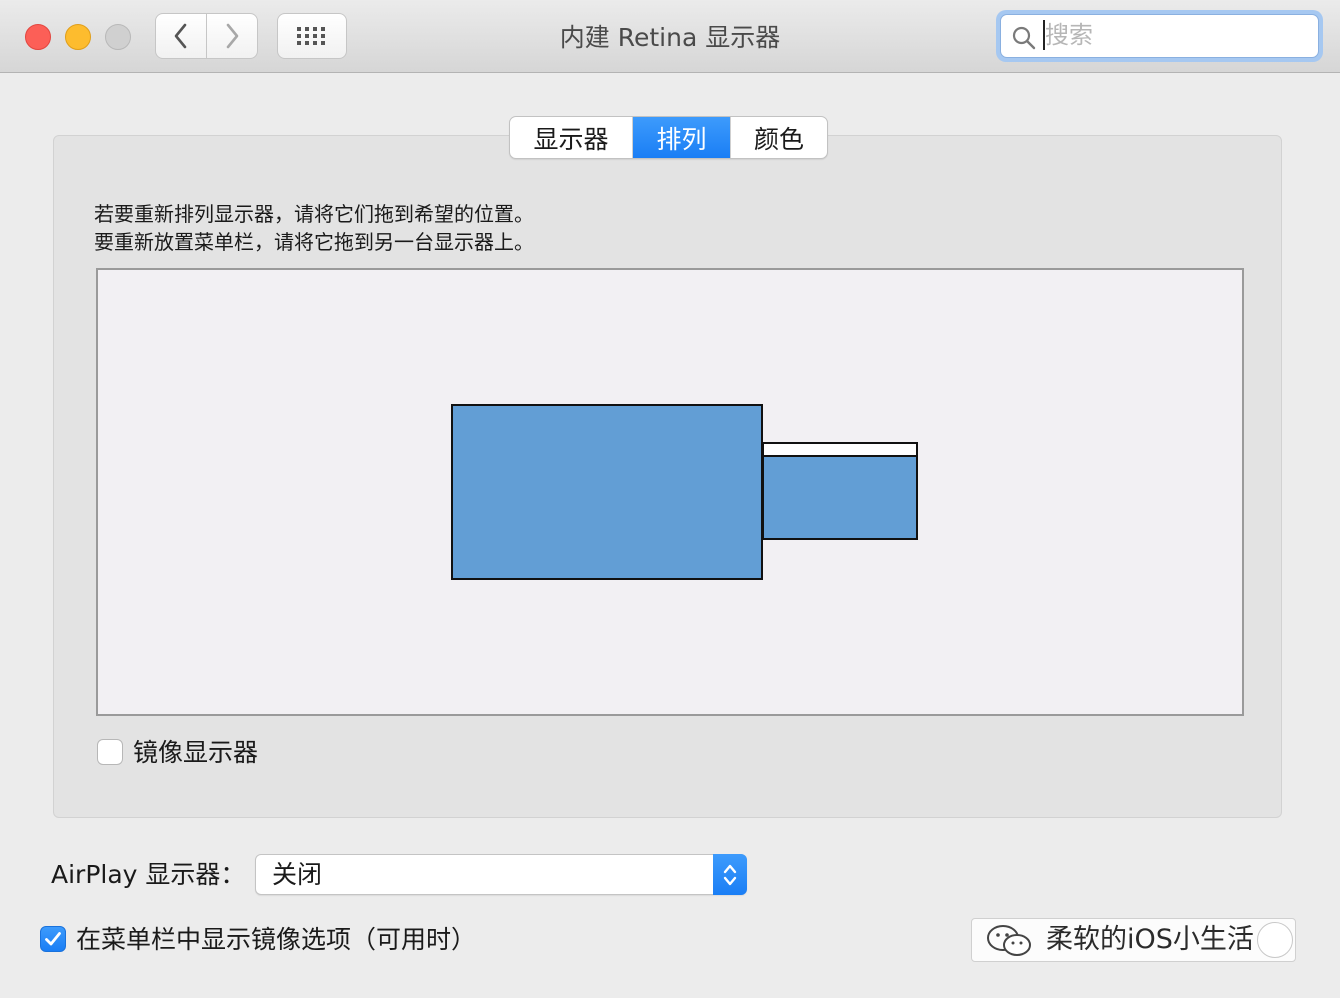 The image size is (1340, 998). What do you see at coordinates (840, 450) in the screenshot?
I see `menu-bar-handle` at bounding box center [840, 450].